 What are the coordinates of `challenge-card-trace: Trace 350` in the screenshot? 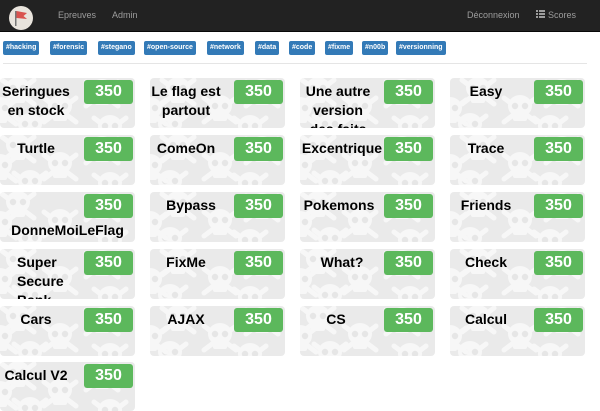 It's located at (517, 160).